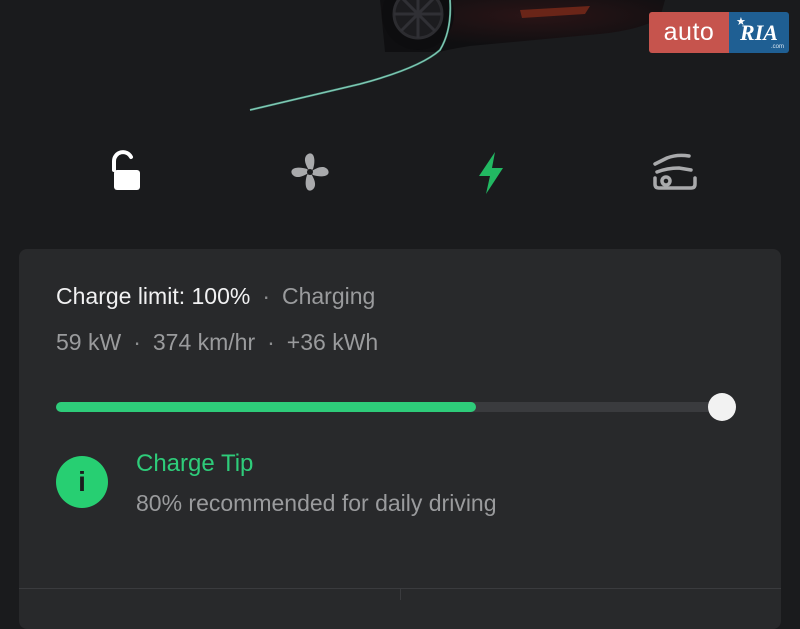 This screenshot has height=629, width=800. I want to click on charge-tip-text: 80% recommended for daily driving, so click(316, 503).